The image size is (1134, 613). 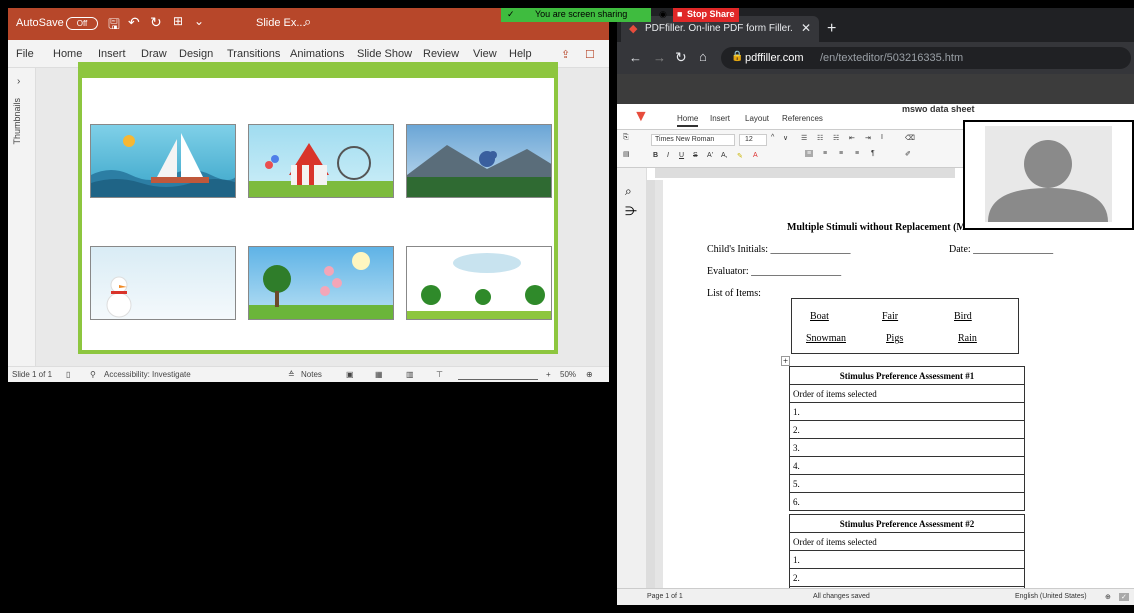 What do you see at coordinates (384, 54) in the screenshot?
I see `tab-slide-show: Slide Show` at bounding box center [384, 54].